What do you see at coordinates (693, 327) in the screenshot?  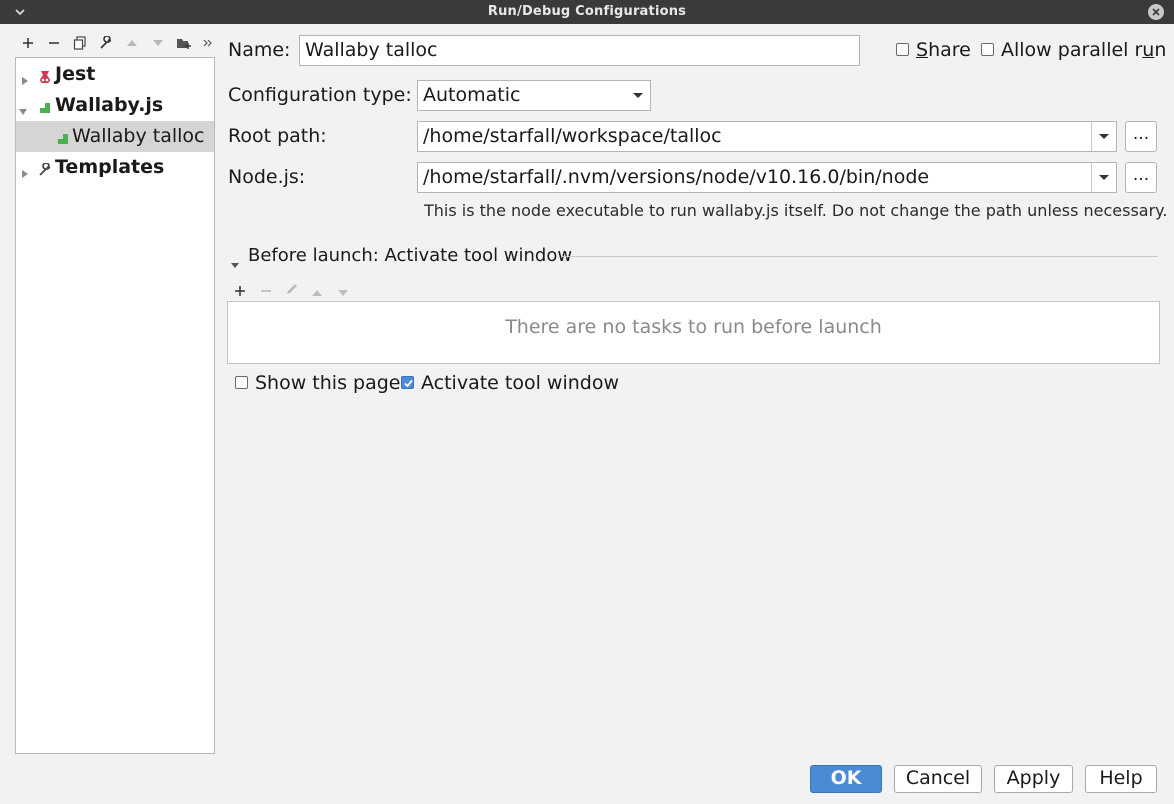 I see `empty-tasks-text: There are no tasks to run before launch` at bounding box center [693, 327].